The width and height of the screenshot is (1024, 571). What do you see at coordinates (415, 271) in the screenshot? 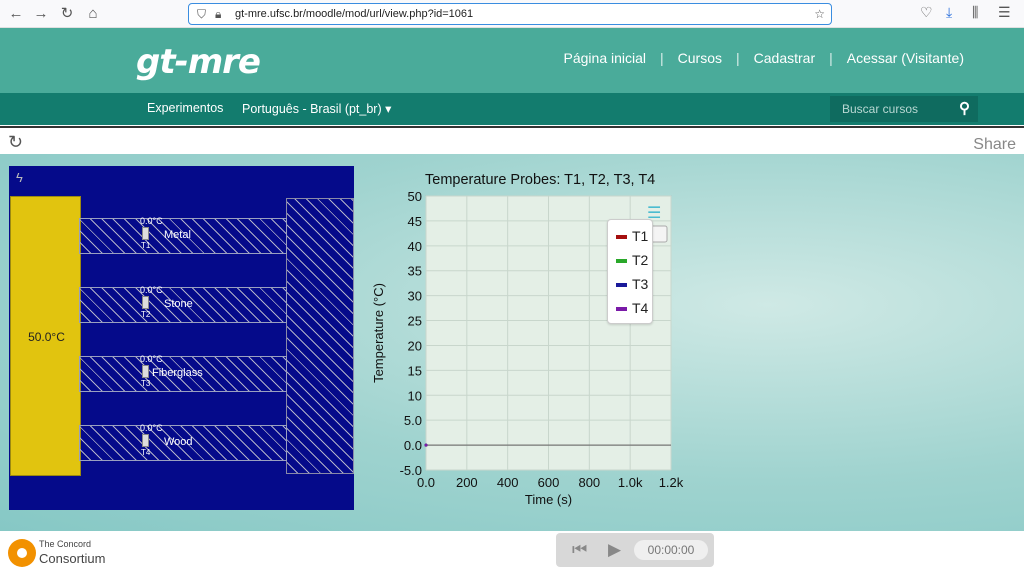
I see `y-tick-label: 35` at bounding box center [415, 271].